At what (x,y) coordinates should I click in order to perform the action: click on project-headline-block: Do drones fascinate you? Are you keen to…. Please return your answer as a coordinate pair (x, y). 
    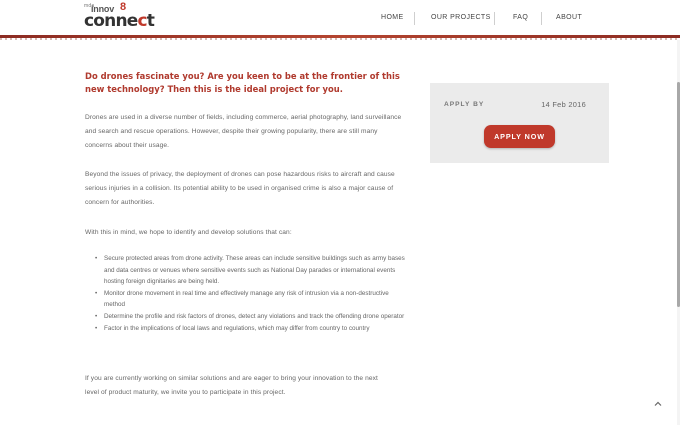
    Looking at the image, I should click on (244, 83).